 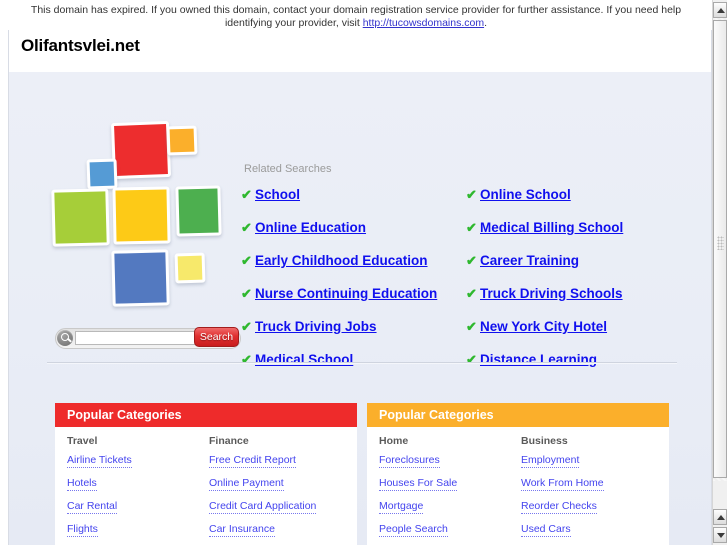 I want to click on scroll-up-button, so click(x=720, y=10).